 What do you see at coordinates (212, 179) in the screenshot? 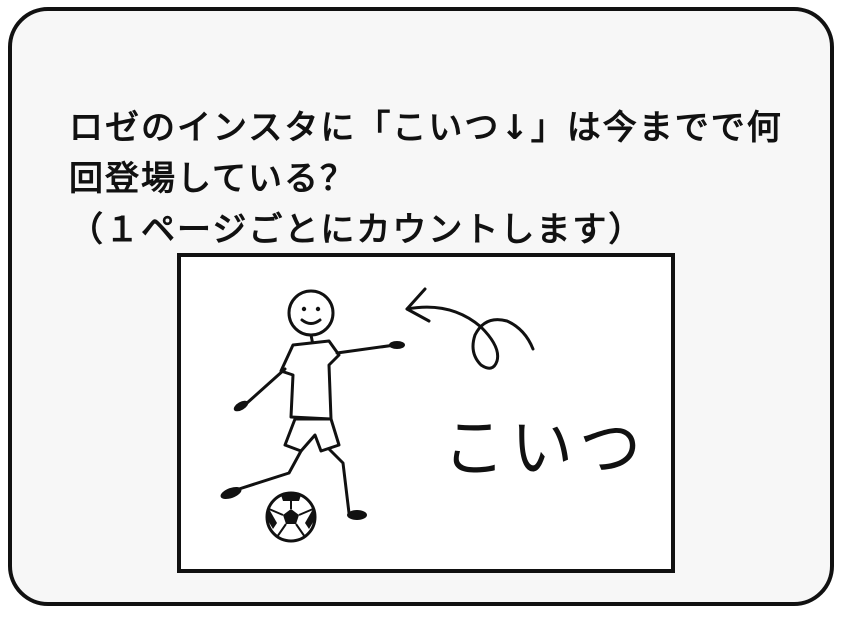
I see `question-line-2: 回登場している？` at bounding box center [212, 179].